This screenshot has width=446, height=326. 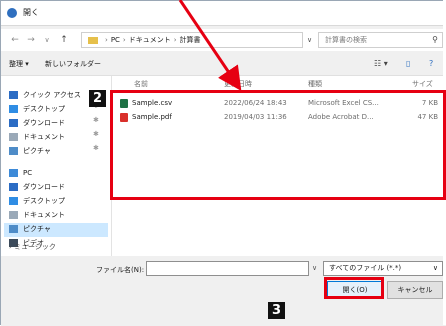 I want to click on pointer-arrow, so click(x=210, y=45).